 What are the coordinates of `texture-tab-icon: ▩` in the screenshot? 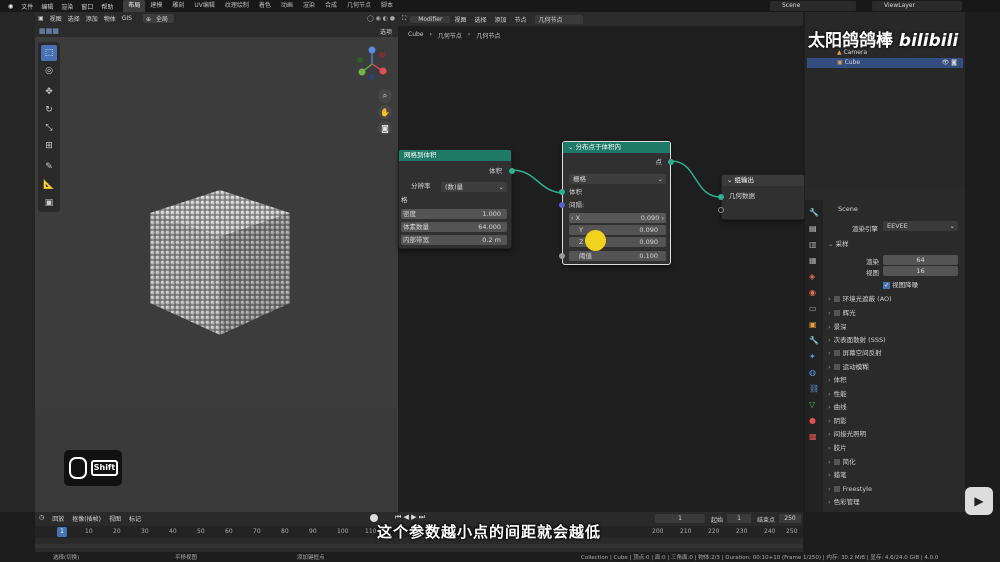 It's located at (813, 436).